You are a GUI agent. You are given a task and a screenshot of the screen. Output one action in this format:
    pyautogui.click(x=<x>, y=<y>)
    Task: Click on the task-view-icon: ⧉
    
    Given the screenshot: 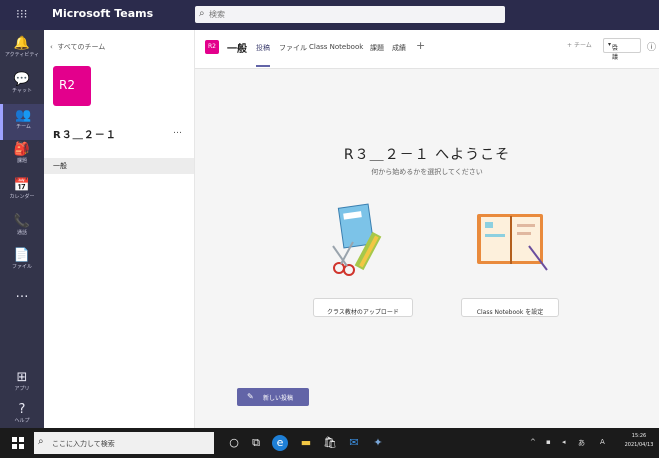 What is the action you would take?
    pyautogui.click(x=256, y=443)
    